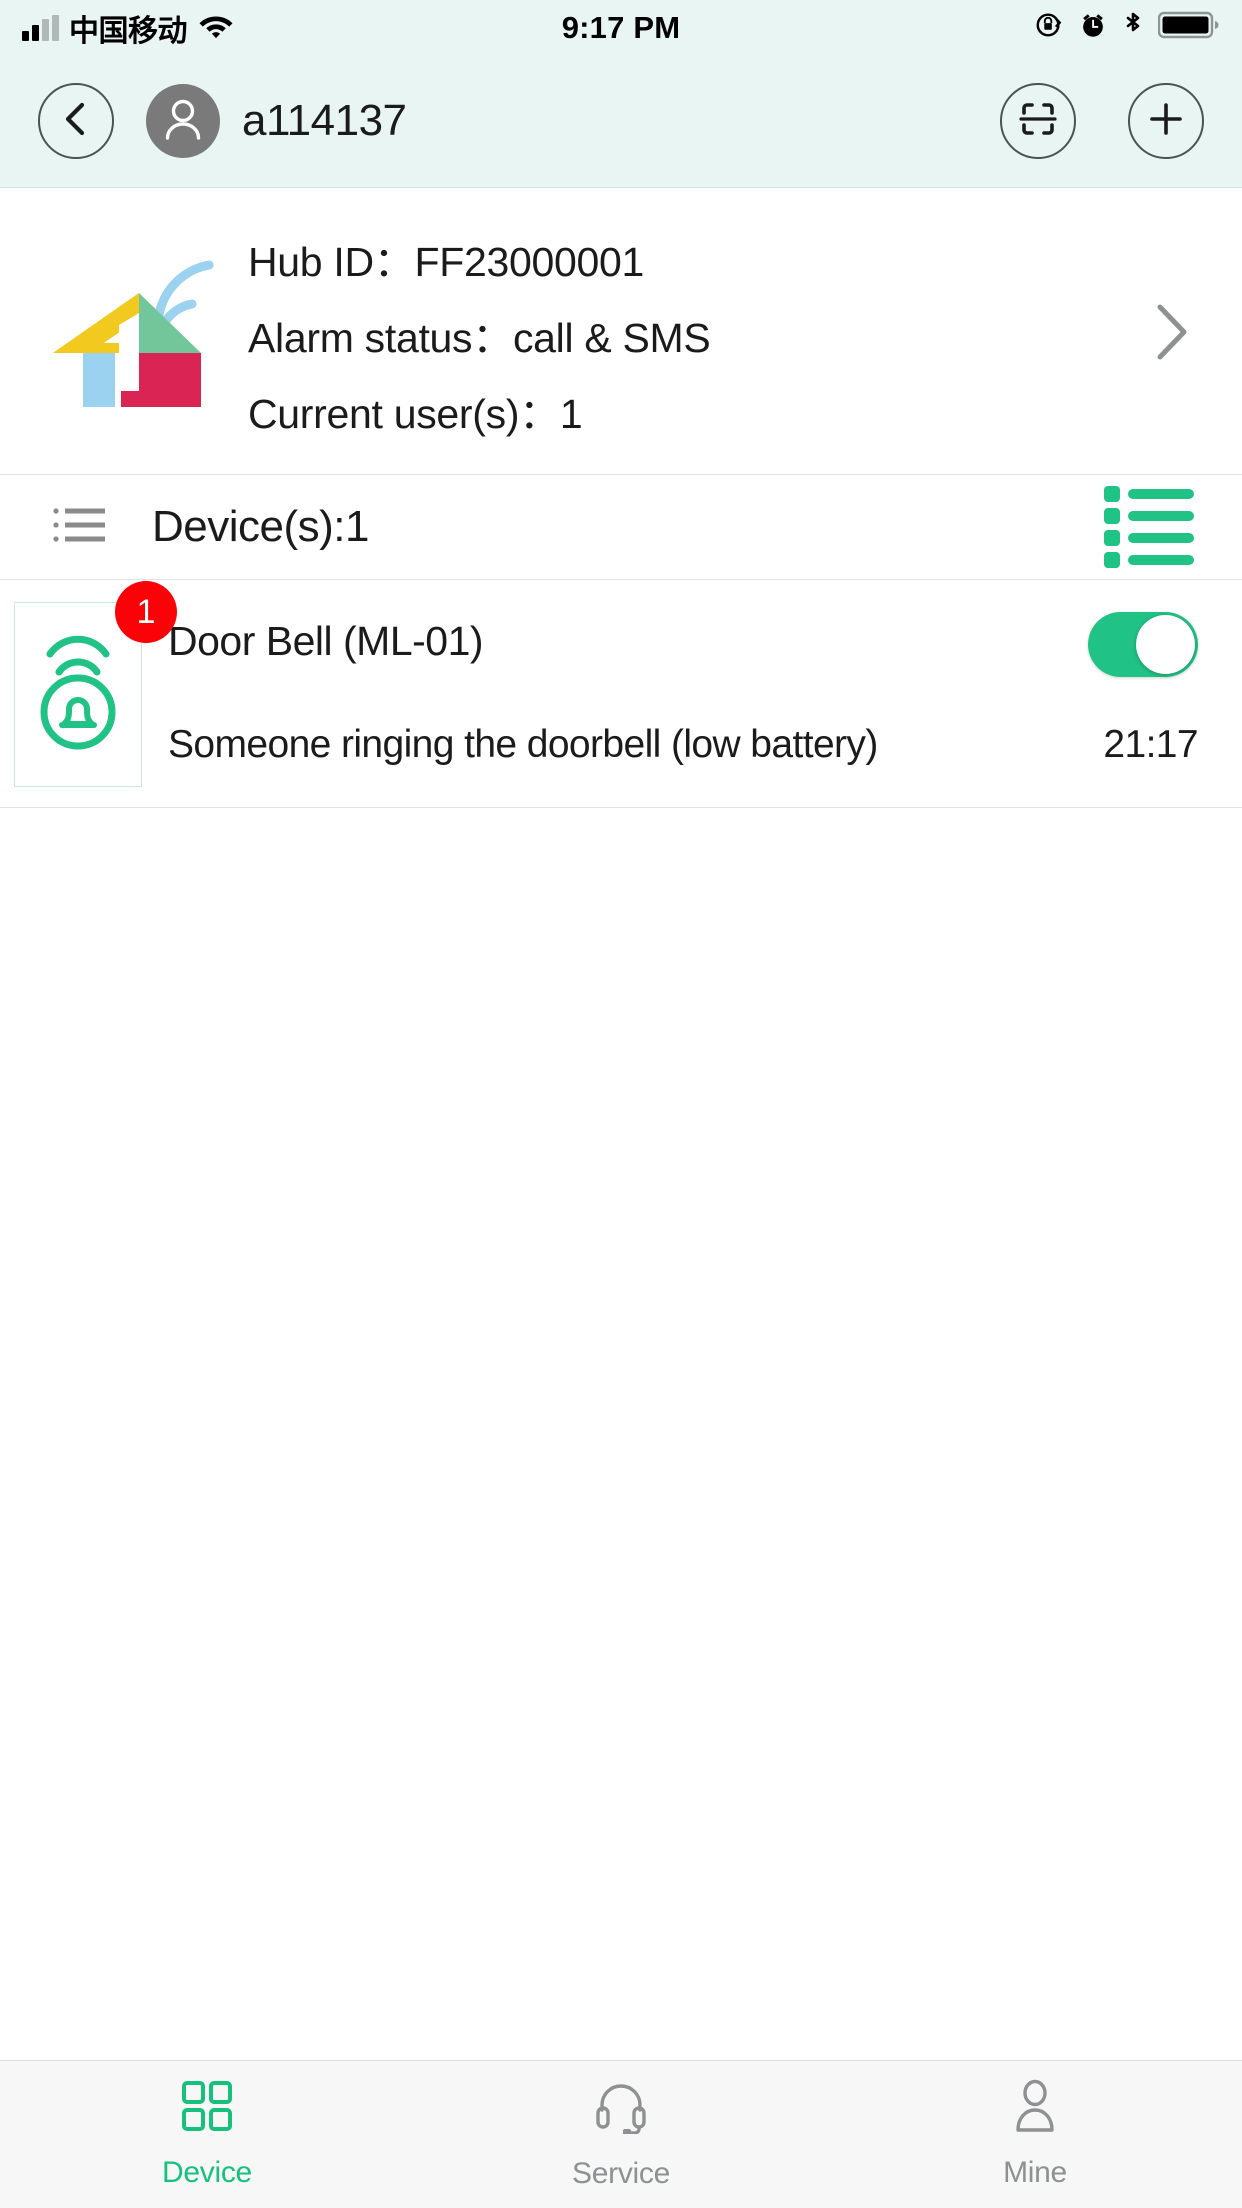 The height and width of the screenshot is (2208, 1242). I want to click on status-bar-left: 中国移动, so click(128, 28).